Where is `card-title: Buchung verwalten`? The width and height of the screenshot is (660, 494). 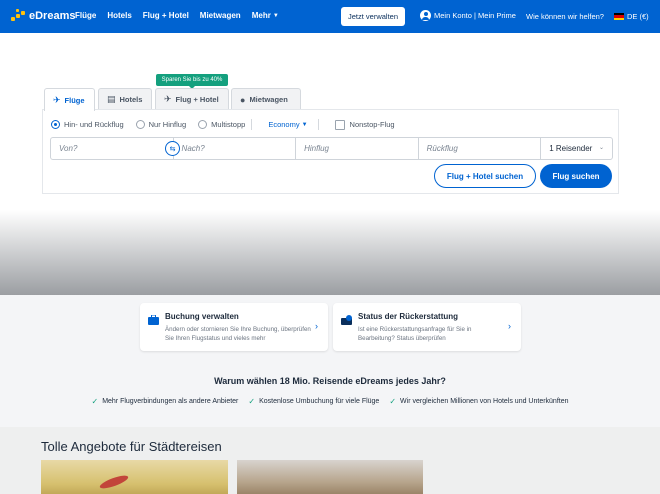
card-title: Buchung verwalten is located at coordinates (202, 316).